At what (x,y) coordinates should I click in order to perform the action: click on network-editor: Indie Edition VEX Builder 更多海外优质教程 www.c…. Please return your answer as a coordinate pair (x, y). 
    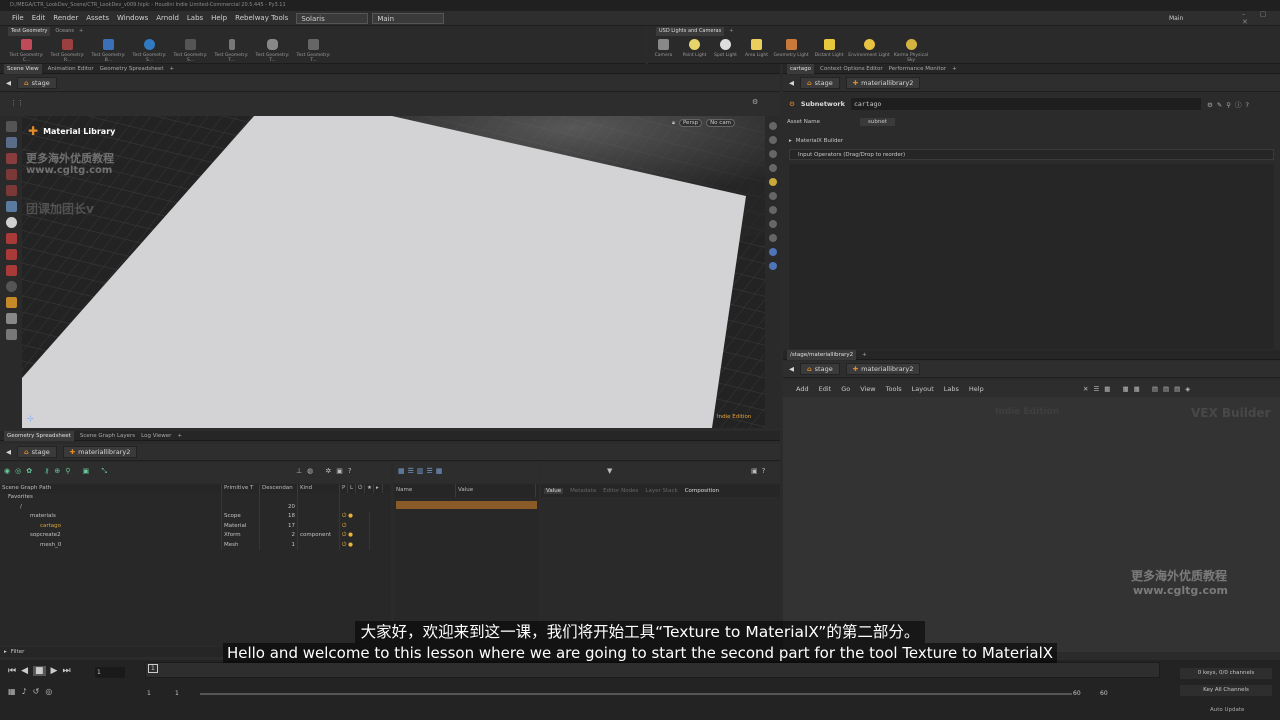
    Looking at the image, I should click on (1031, 524).